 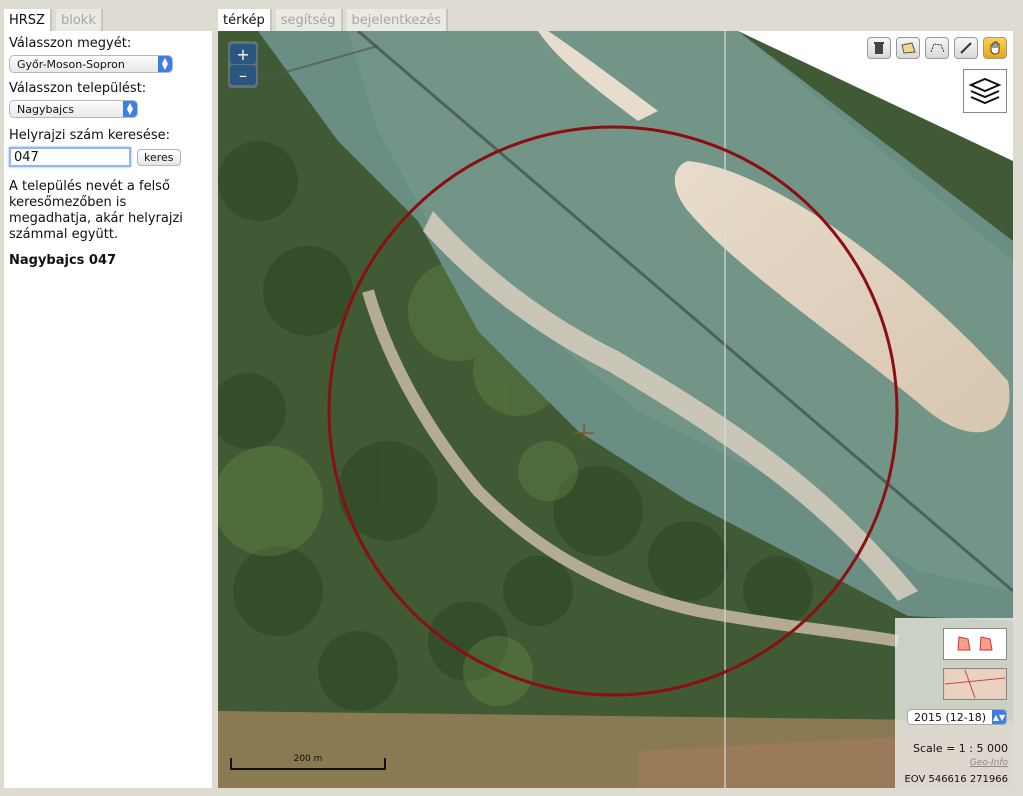 I want to click on pencil-icon, so click(x=966, y=48).